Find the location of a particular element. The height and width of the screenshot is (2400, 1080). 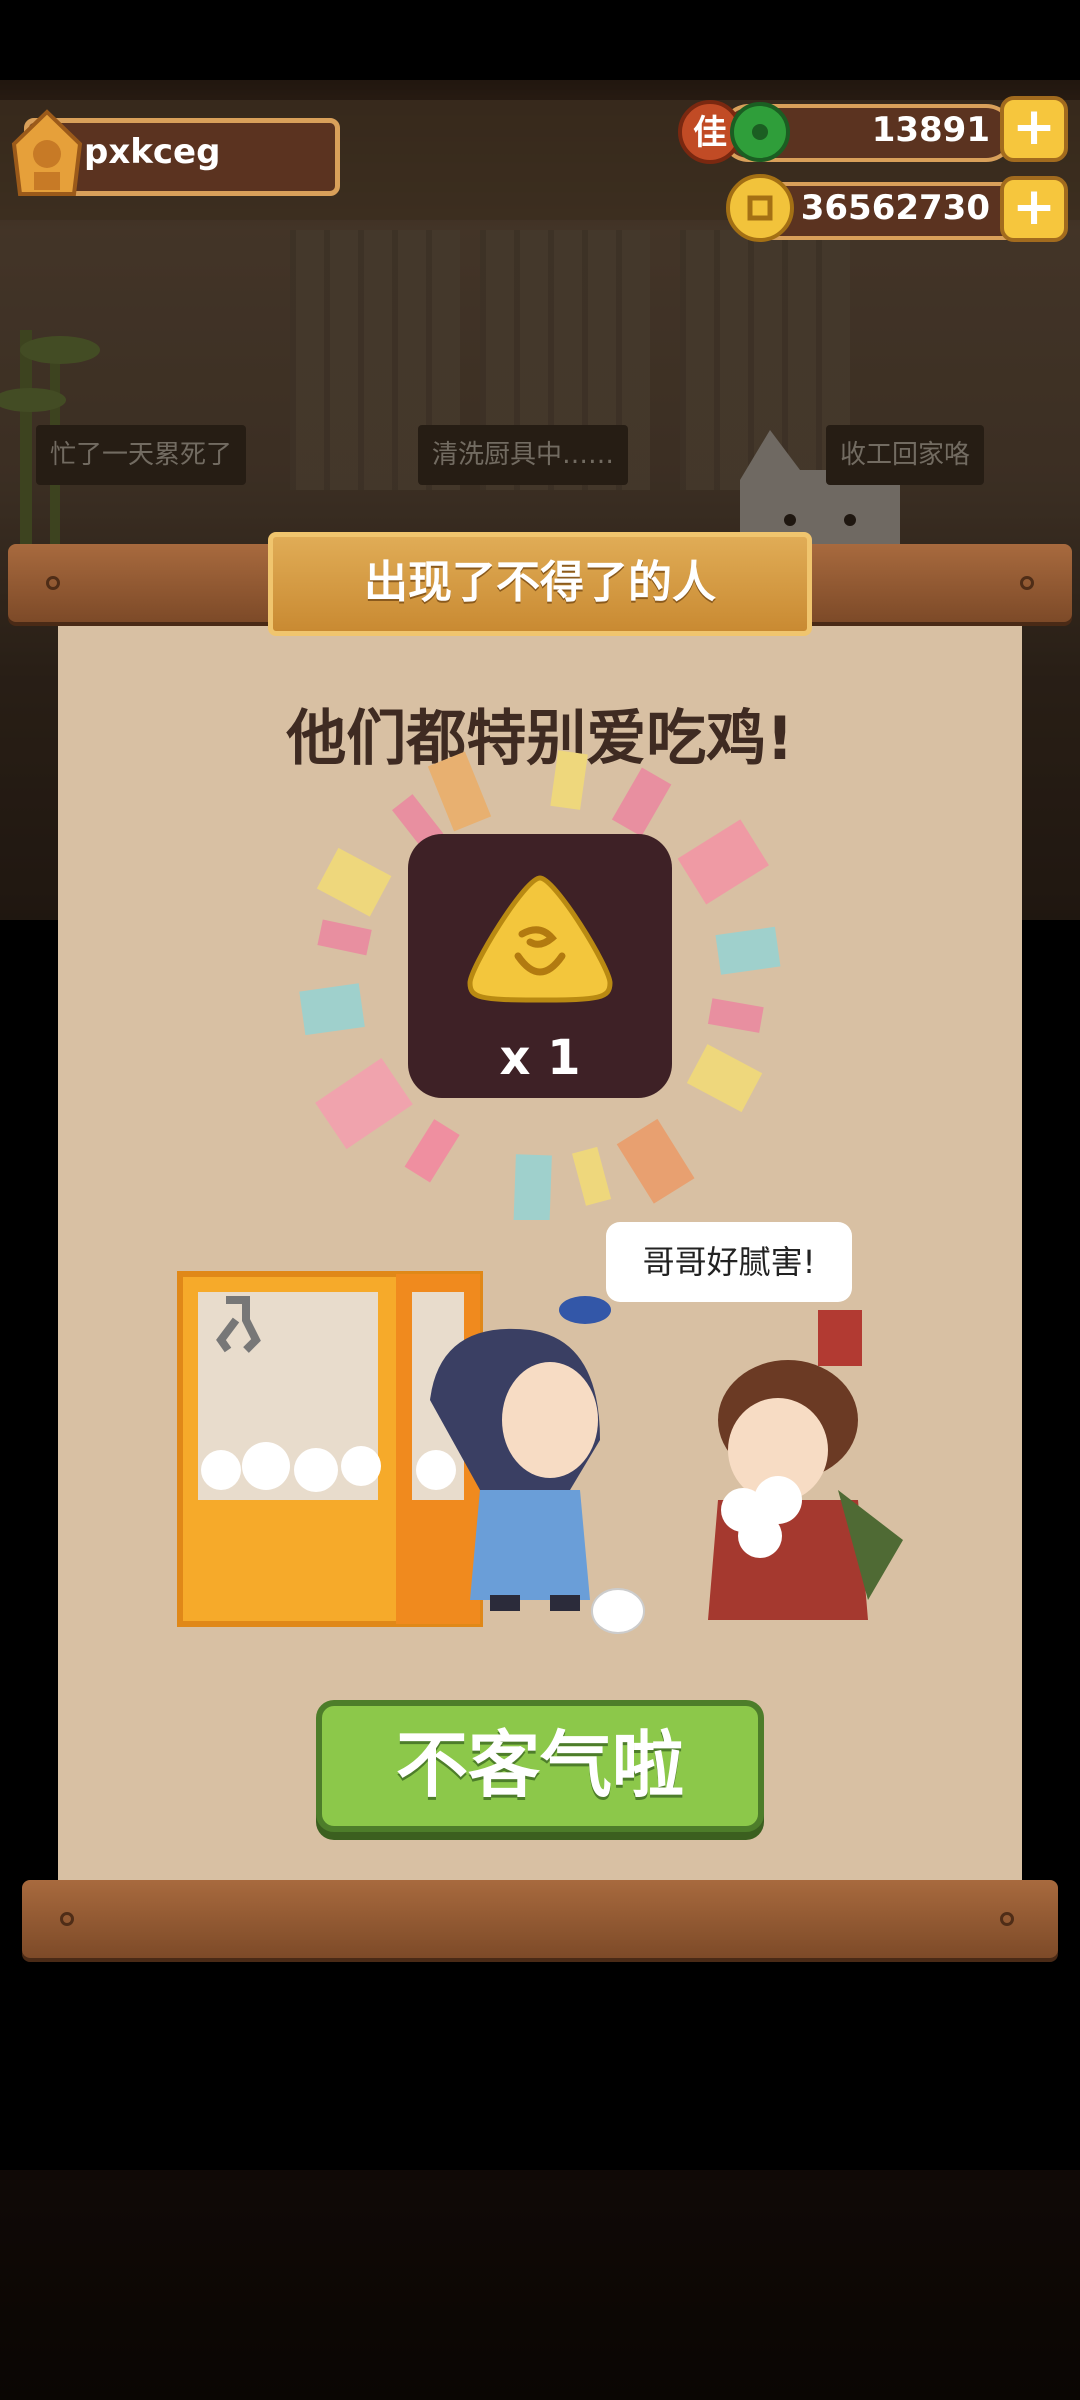

red-robed-character-illustration is located at coordinates (805, 1465).